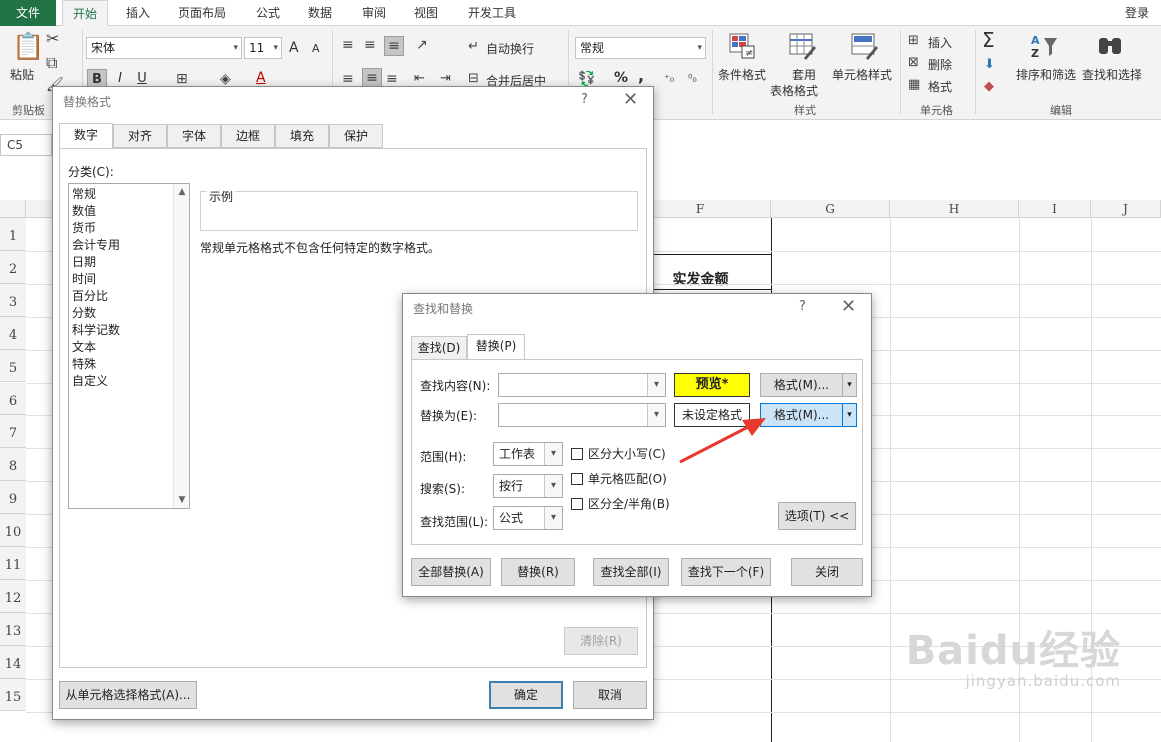 This screenshot has height=742, width=1161. What do you see at coordinates (96, 245) in the screenshot?
I see `category-item: 会计专用` at bounding box center [96, 245].